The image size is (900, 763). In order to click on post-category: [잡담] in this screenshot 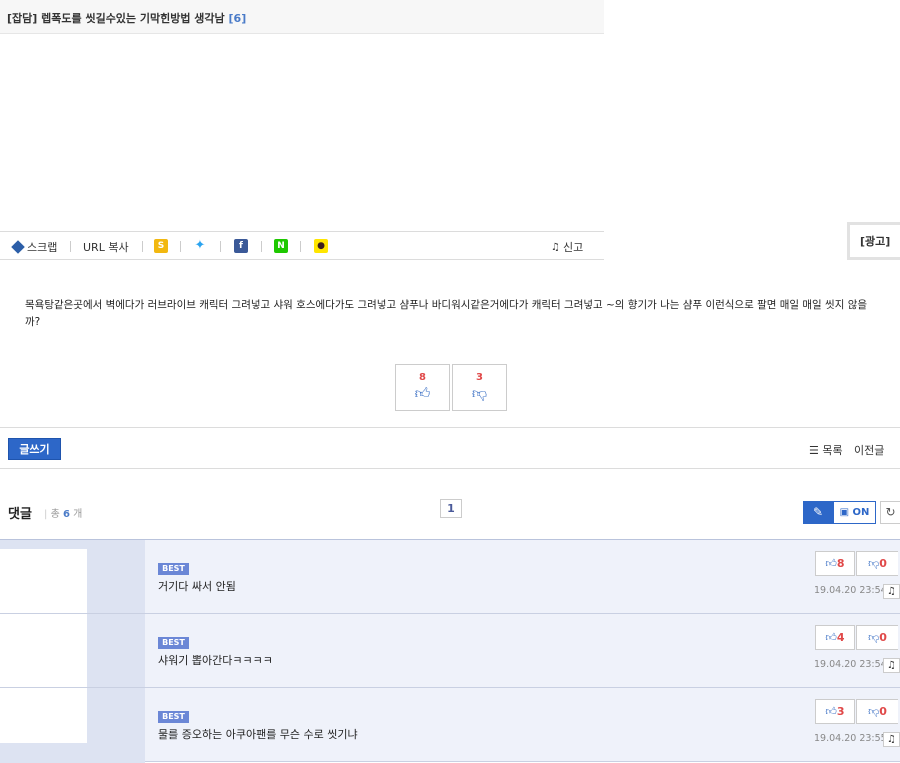, I will do `click(22, 18)`.